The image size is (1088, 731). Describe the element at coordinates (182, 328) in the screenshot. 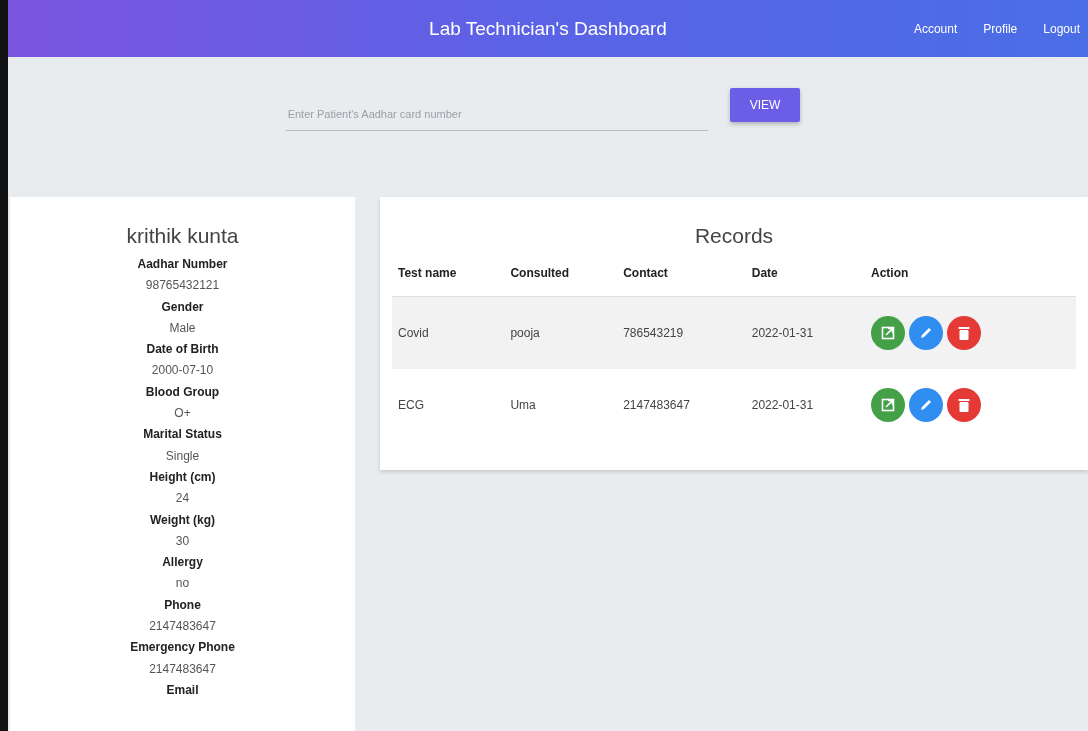

I see `field-value: Male` at that location.